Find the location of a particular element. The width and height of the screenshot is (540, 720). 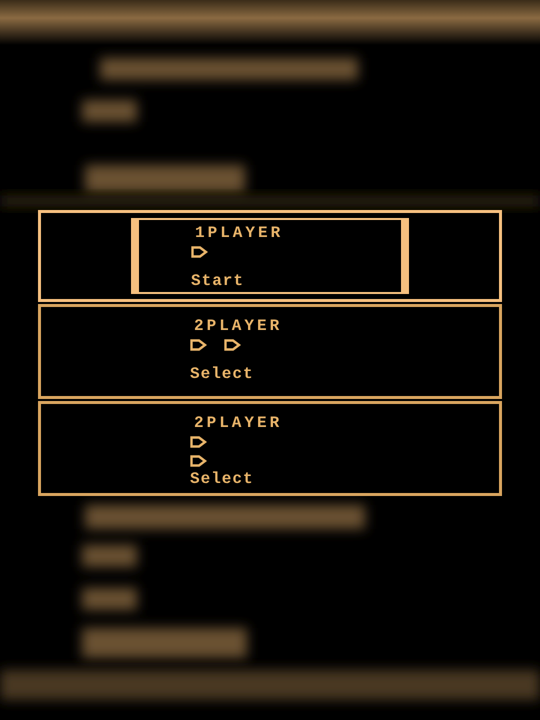

option-action: Start is located at coordinates (218, 281).